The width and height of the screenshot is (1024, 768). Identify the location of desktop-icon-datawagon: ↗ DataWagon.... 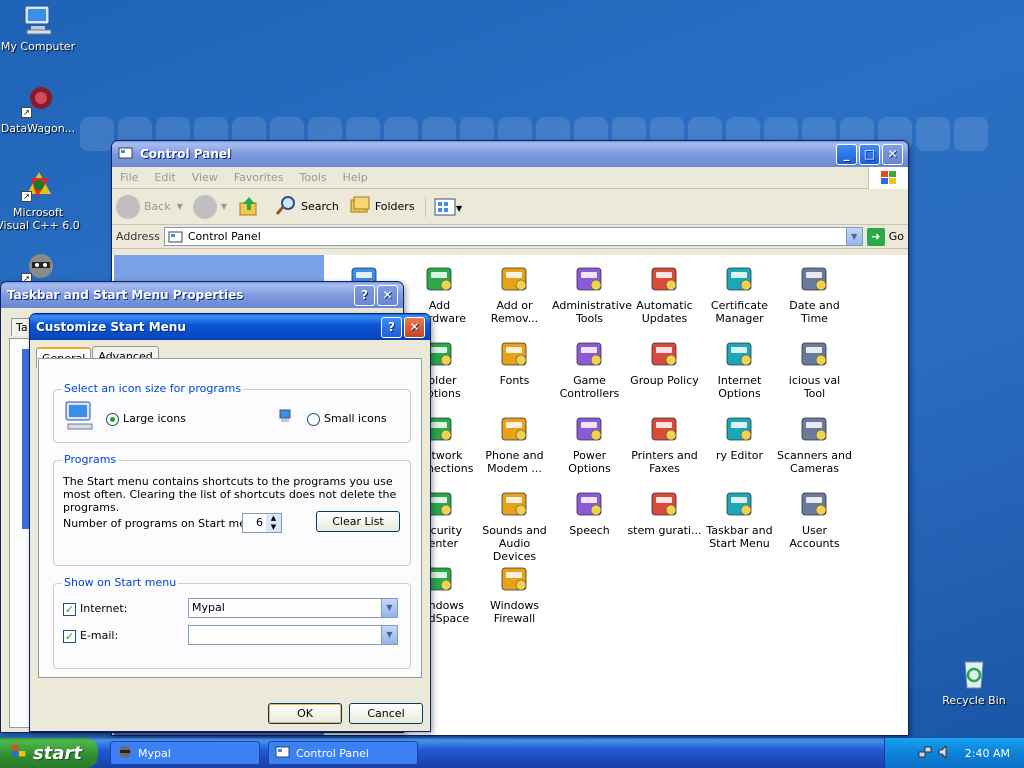
(40, 109).